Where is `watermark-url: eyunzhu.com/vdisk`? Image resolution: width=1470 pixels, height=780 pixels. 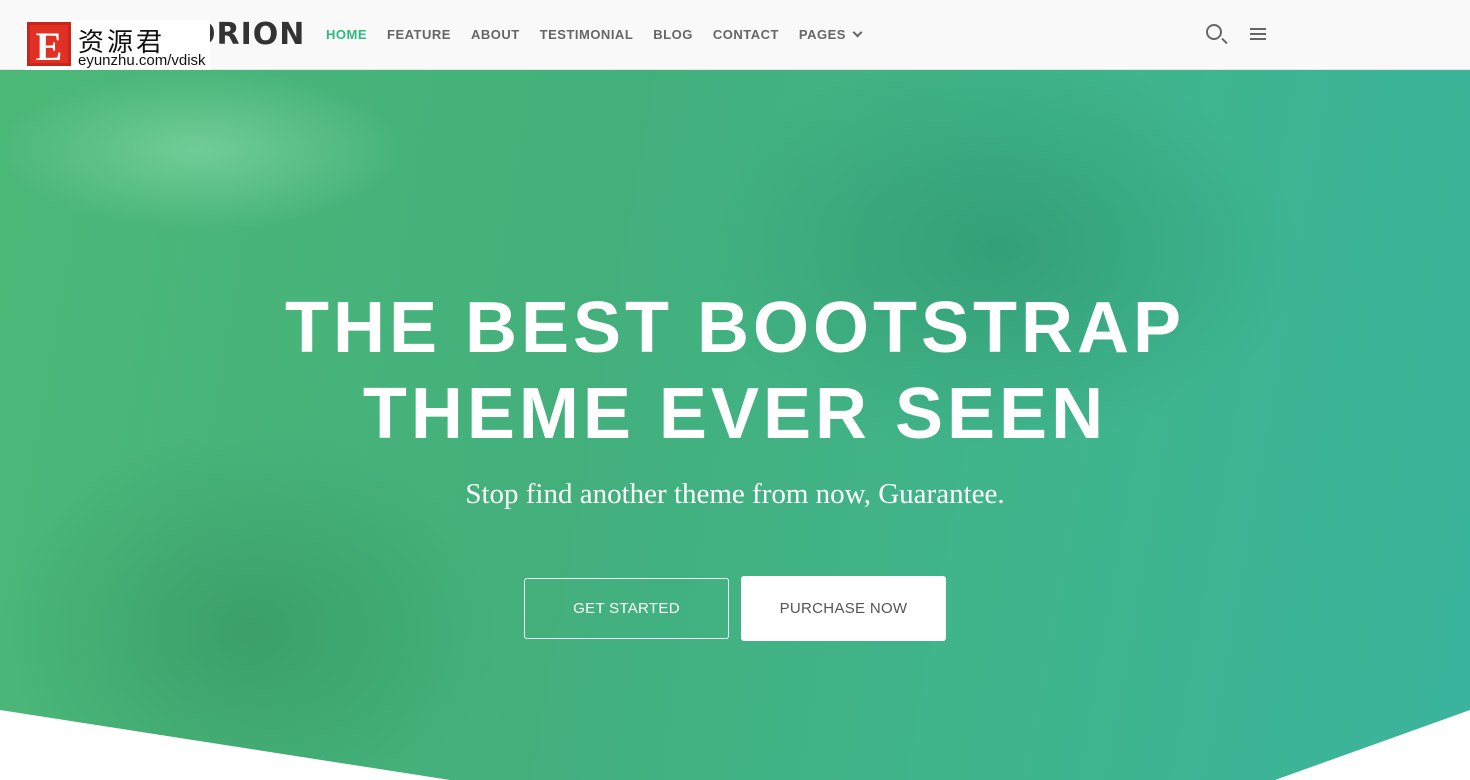
watermark-url: eyunzhu.com/vdisk is located at coordinates (142, 60).